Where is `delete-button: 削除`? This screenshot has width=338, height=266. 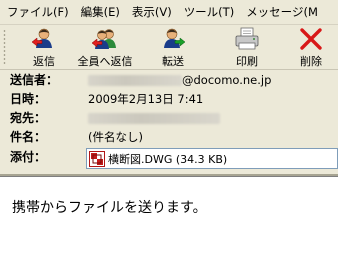
delete-button: 削除 is located at coordinates (311, 48).